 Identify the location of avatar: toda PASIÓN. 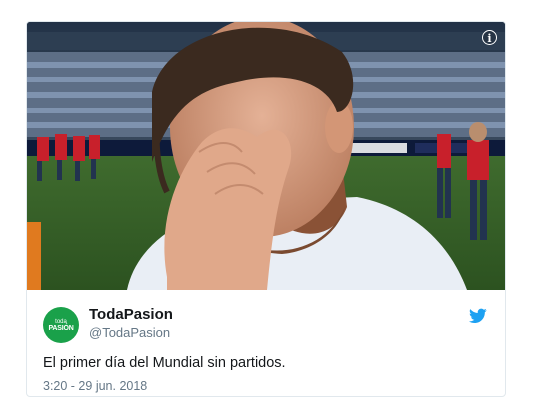
(61, 325).